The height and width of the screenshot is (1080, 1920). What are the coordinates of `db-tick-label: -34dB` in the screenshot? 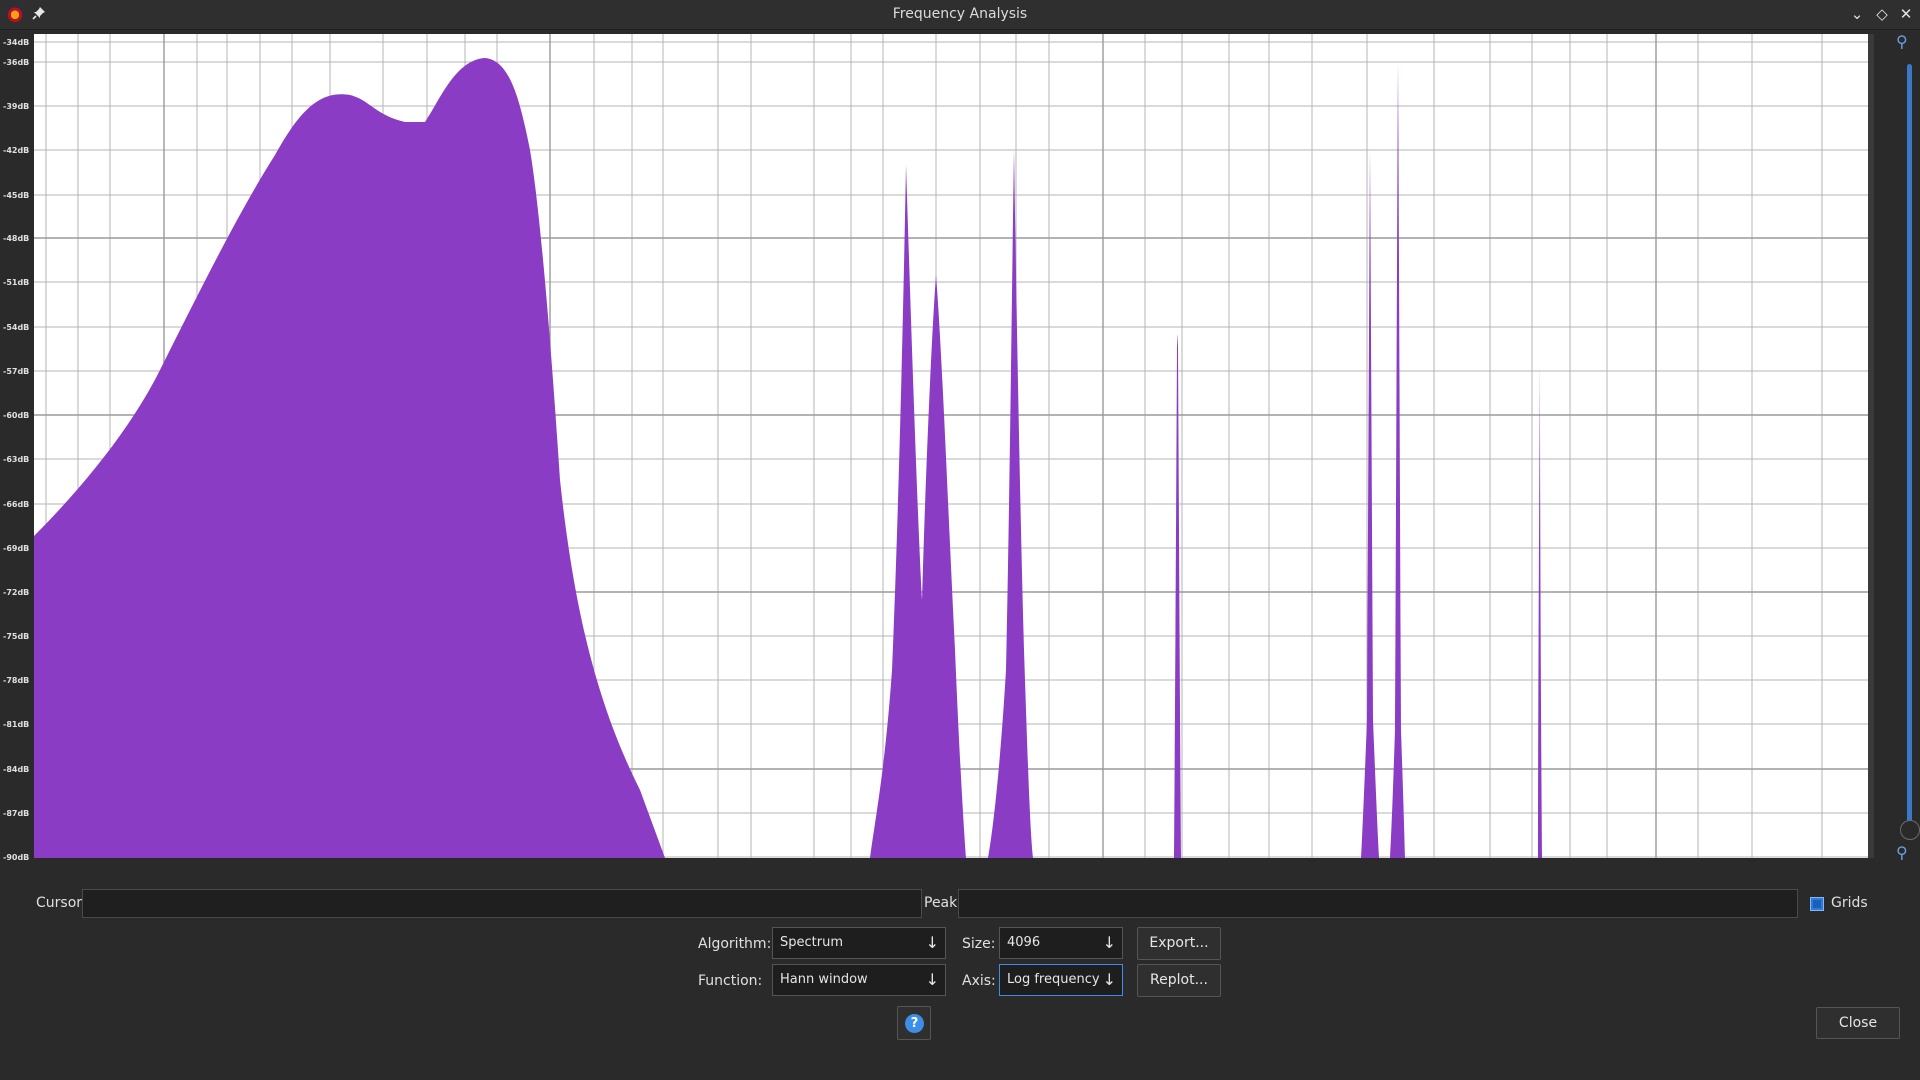 It's located at (16, 42).